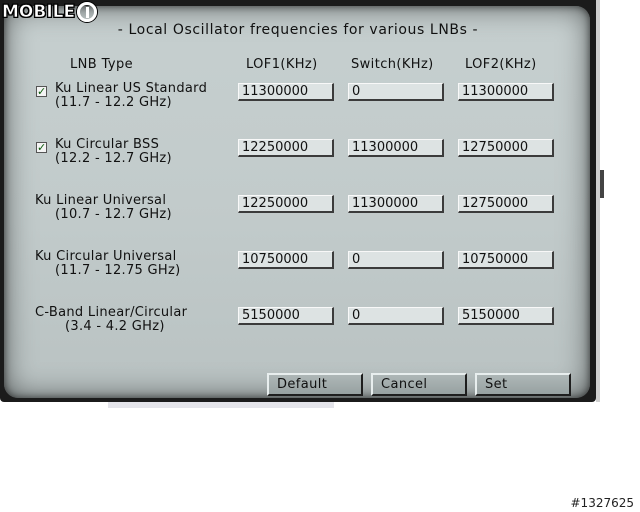  Describe the element at coordinates (113, 102) in the screenshot. I see `row-0-range: (11.7 - 12.2 GHz)` at that location.